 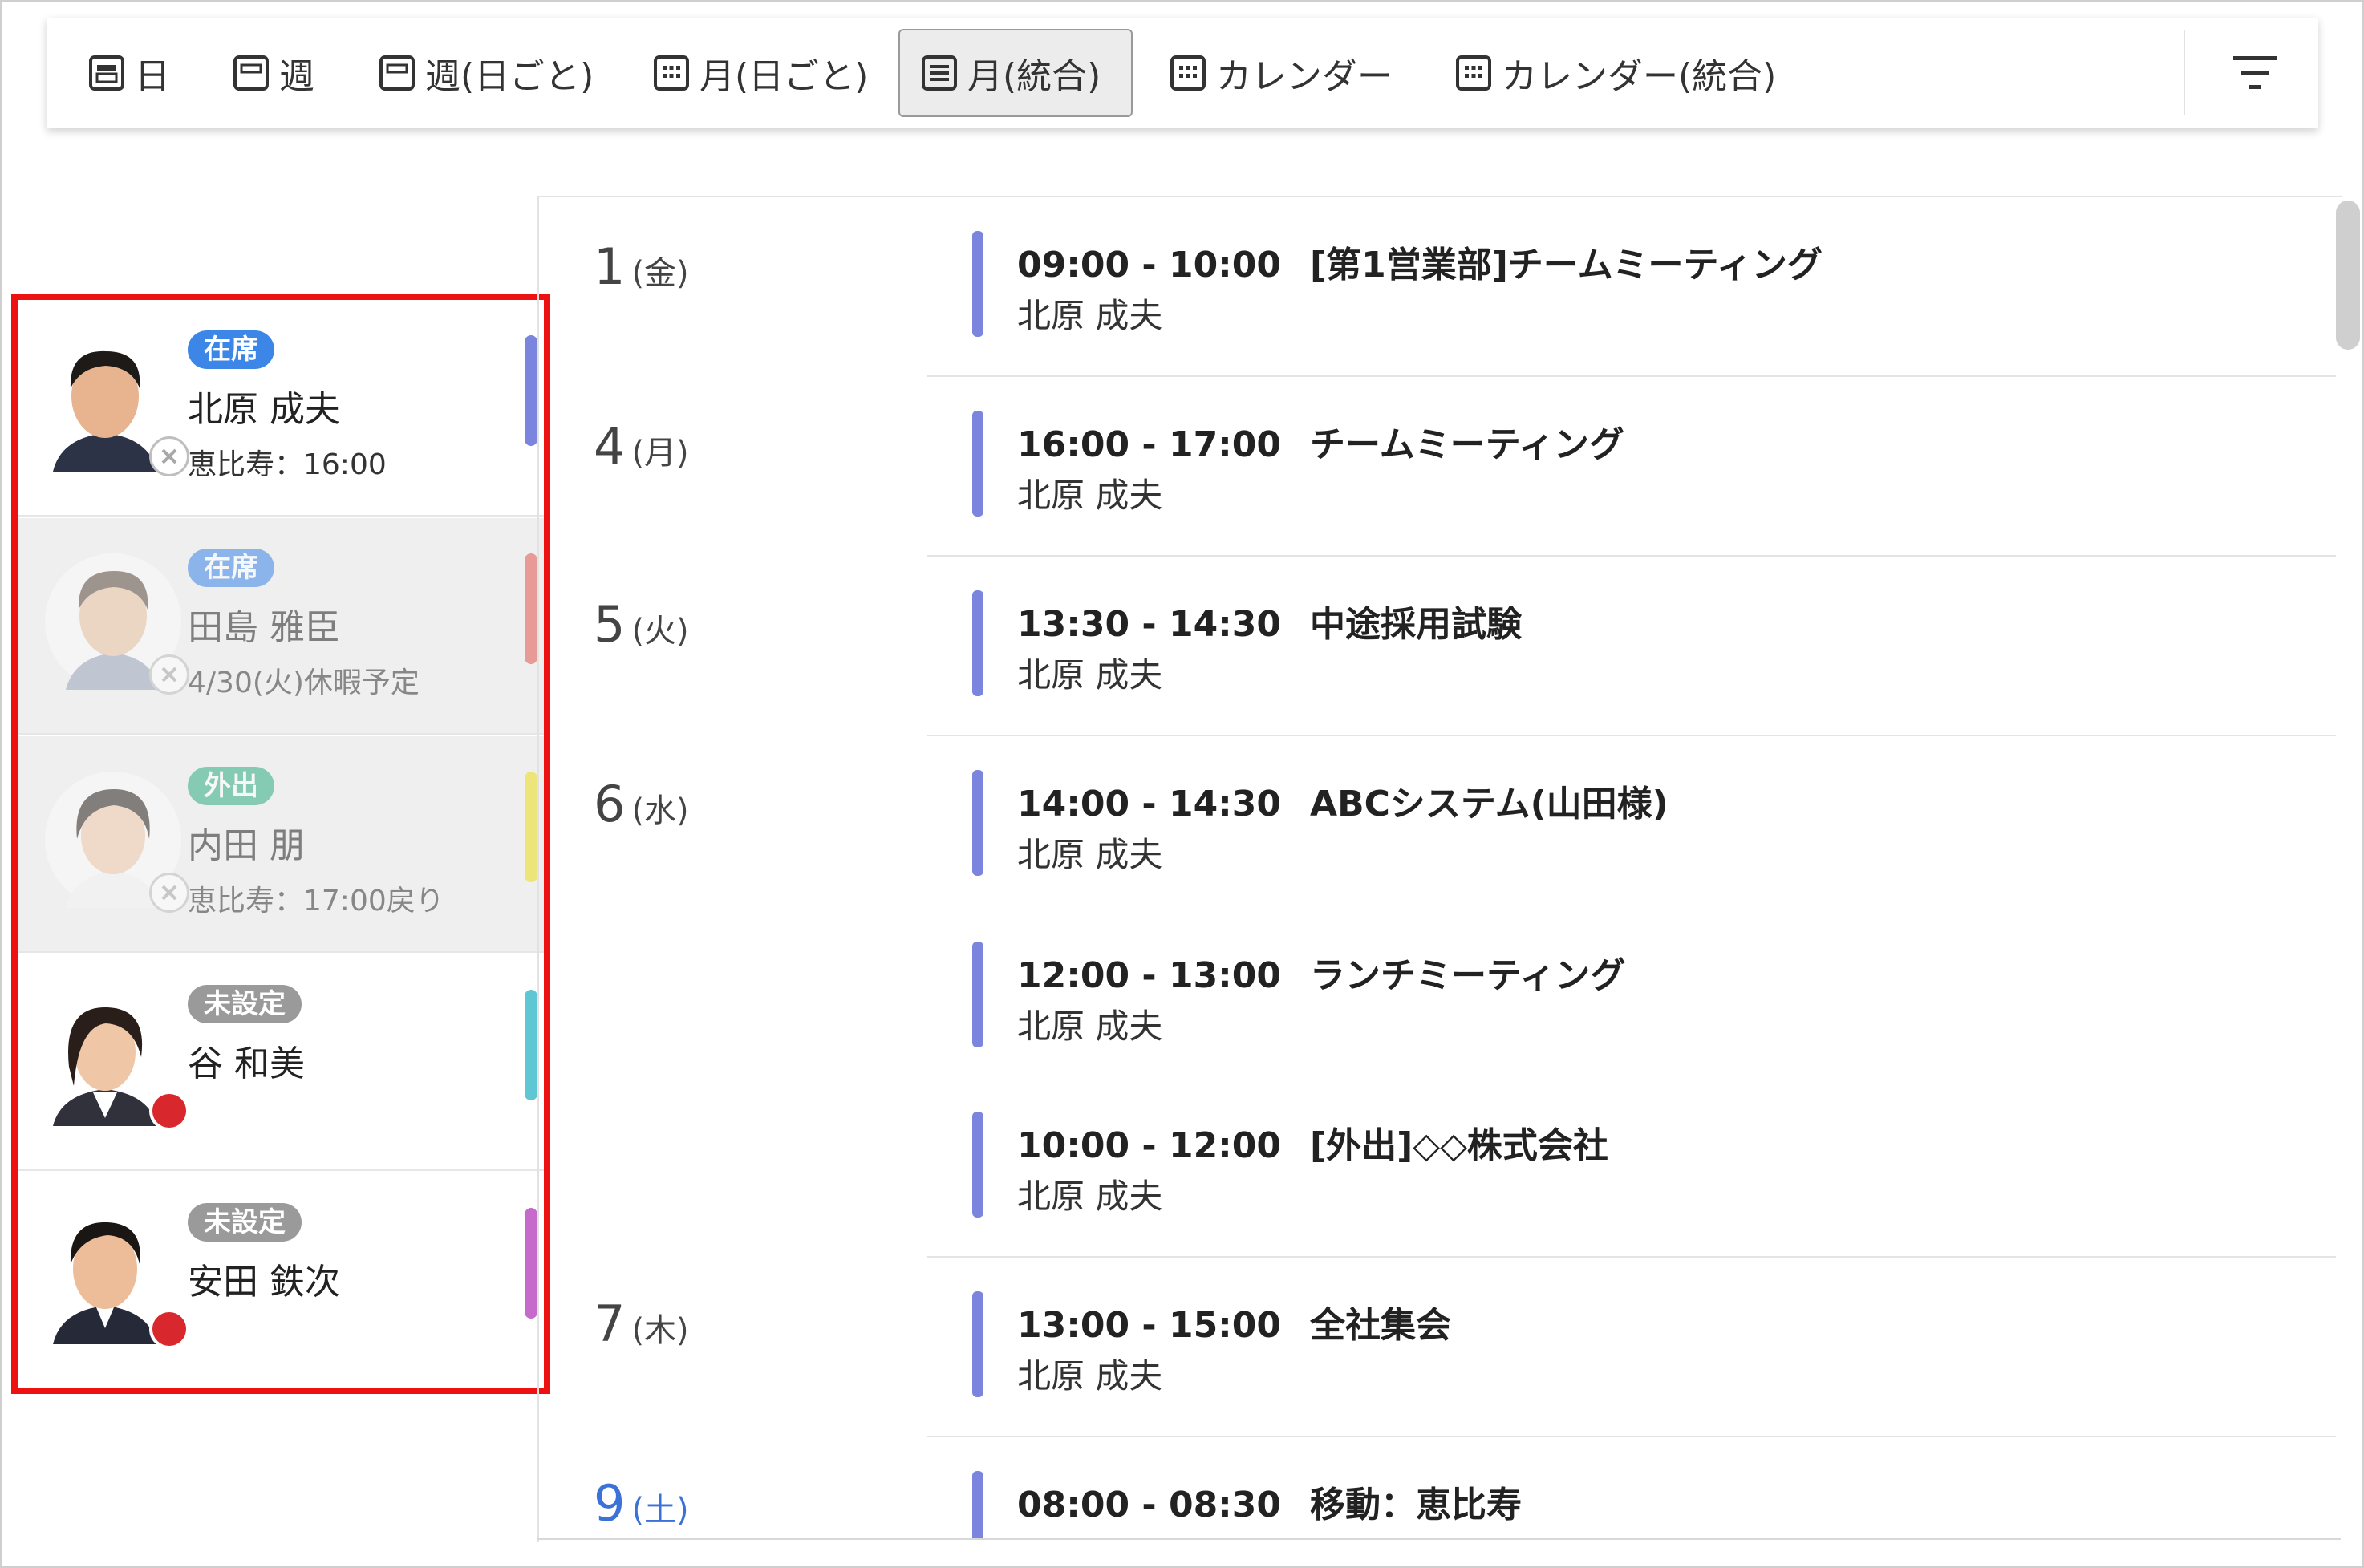 I want to click on event-time: 08:00 - 08:30, so click(x=1149, y=1505).